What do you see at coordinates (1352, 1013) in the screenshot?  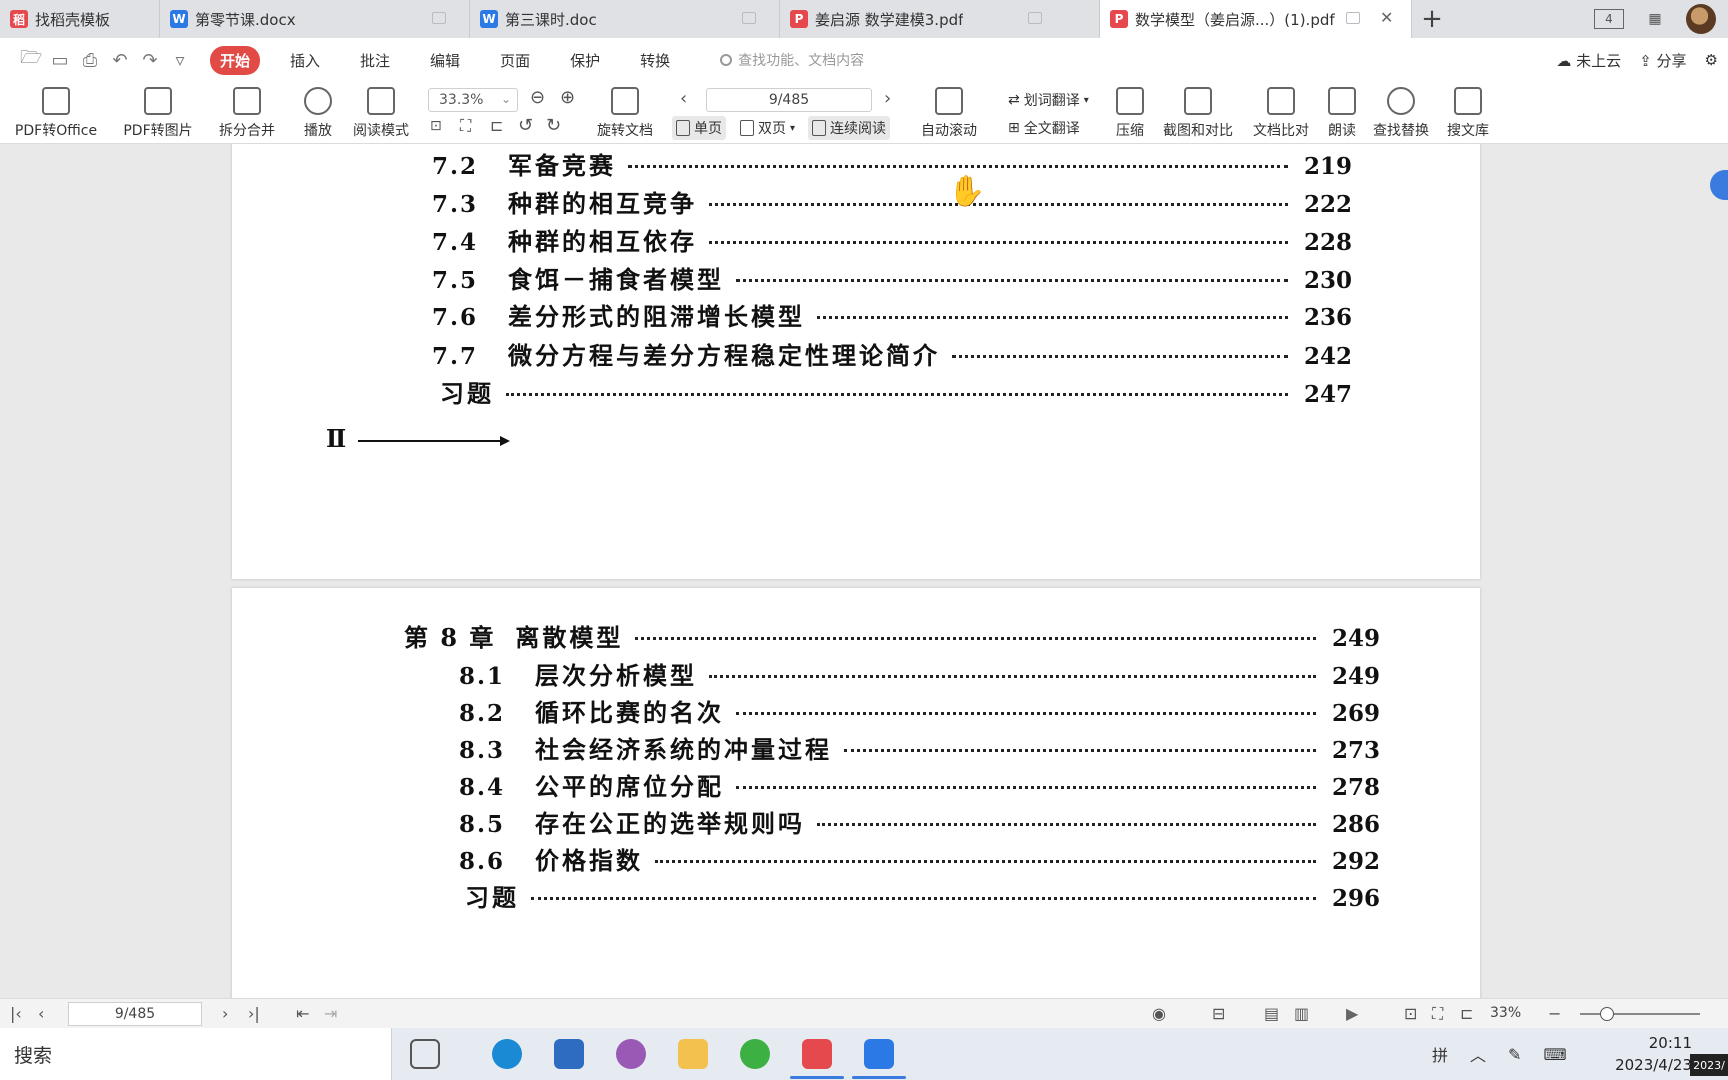 I see `play-slideshow-icon: ▶` at bounding box center [1352, 1013].